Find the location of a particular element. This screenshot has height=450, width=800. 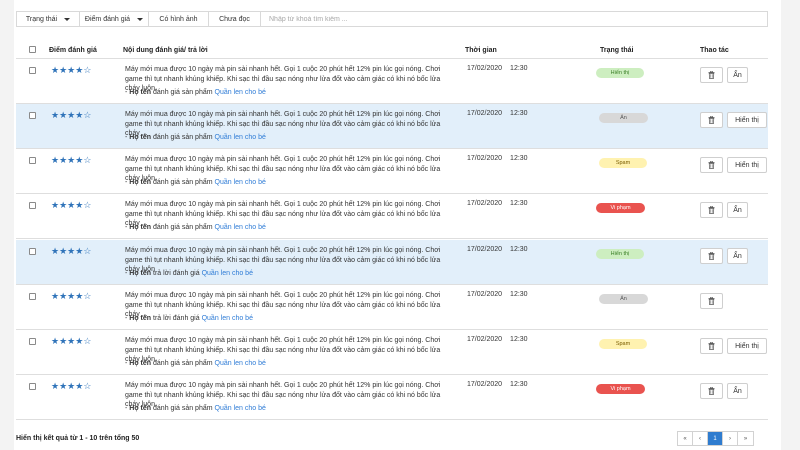

status-badge: Hiển thị is located at coordinates (620, 254).